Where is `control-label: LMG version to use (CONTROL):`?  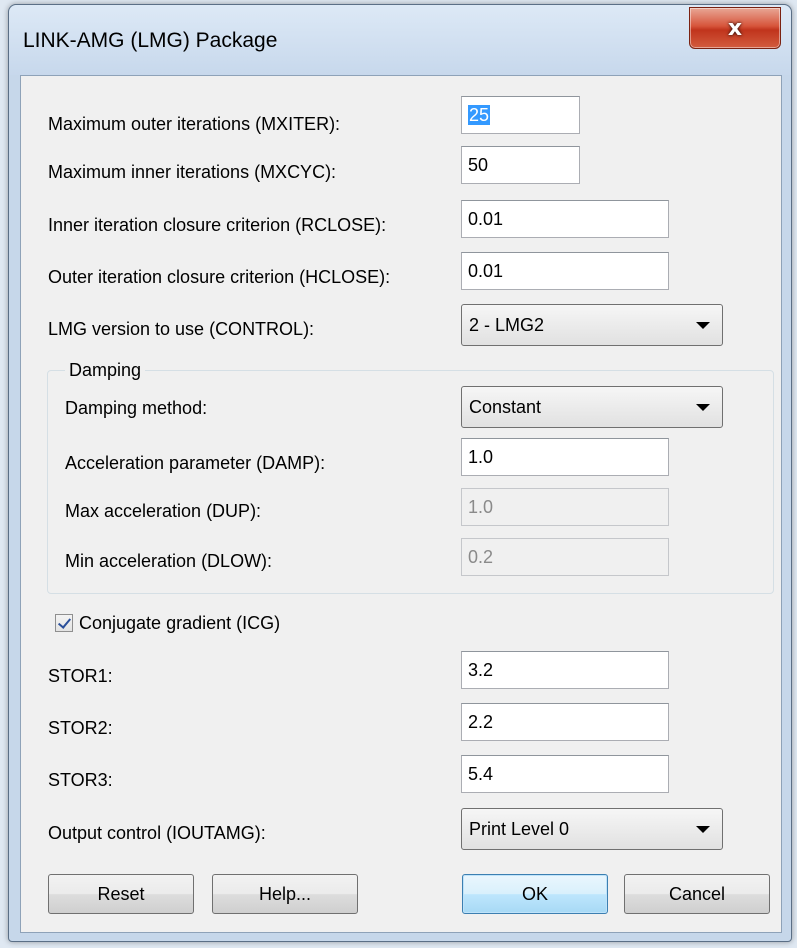 control-label: LMG version to use (CONTROL): is located at coordinates (181, 329).